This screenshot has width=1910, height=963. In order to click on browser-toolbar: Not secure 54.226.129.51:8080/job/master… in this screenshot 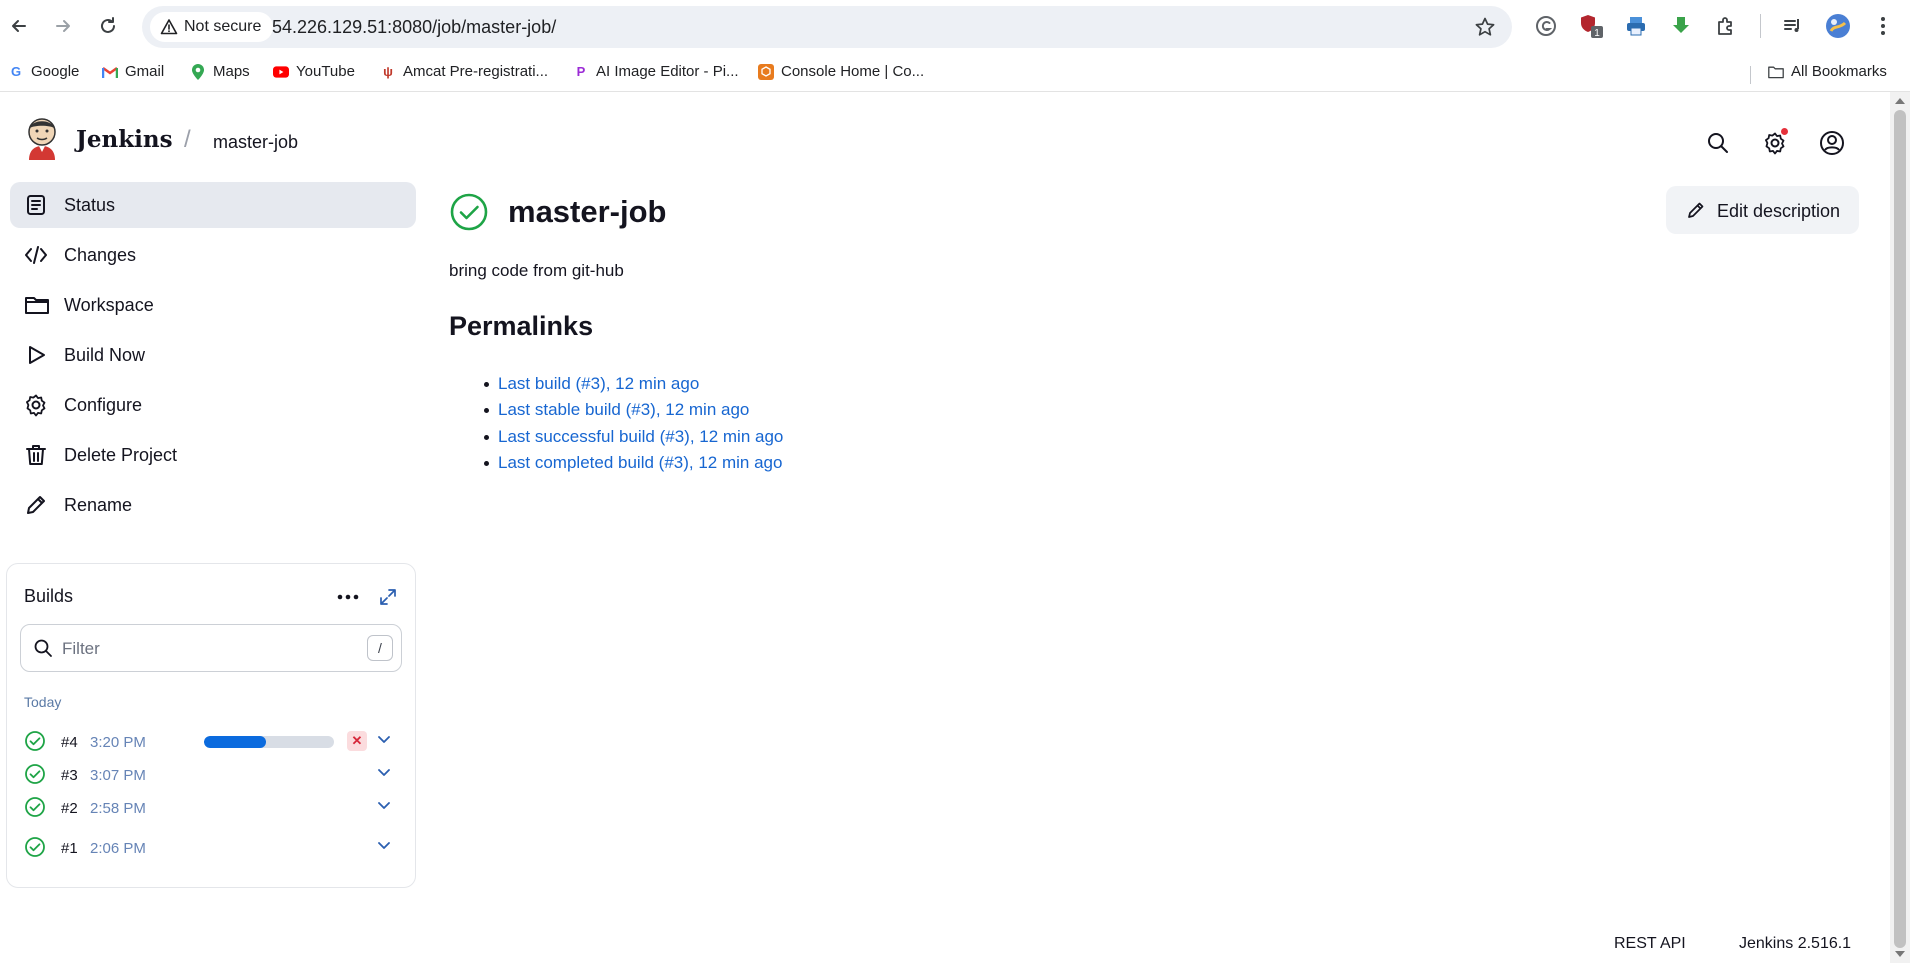, I will do `click(955, 27)`.